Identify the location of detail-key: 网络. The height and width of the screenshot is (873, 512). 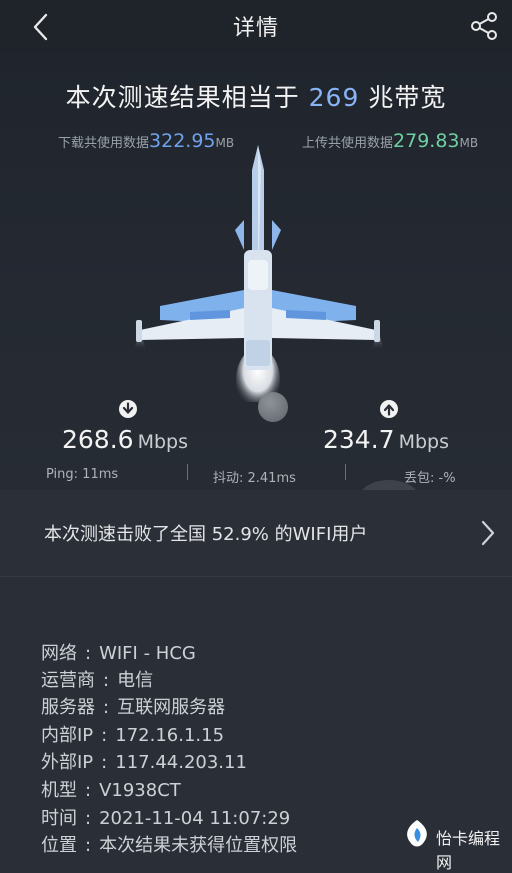
(59, 653).